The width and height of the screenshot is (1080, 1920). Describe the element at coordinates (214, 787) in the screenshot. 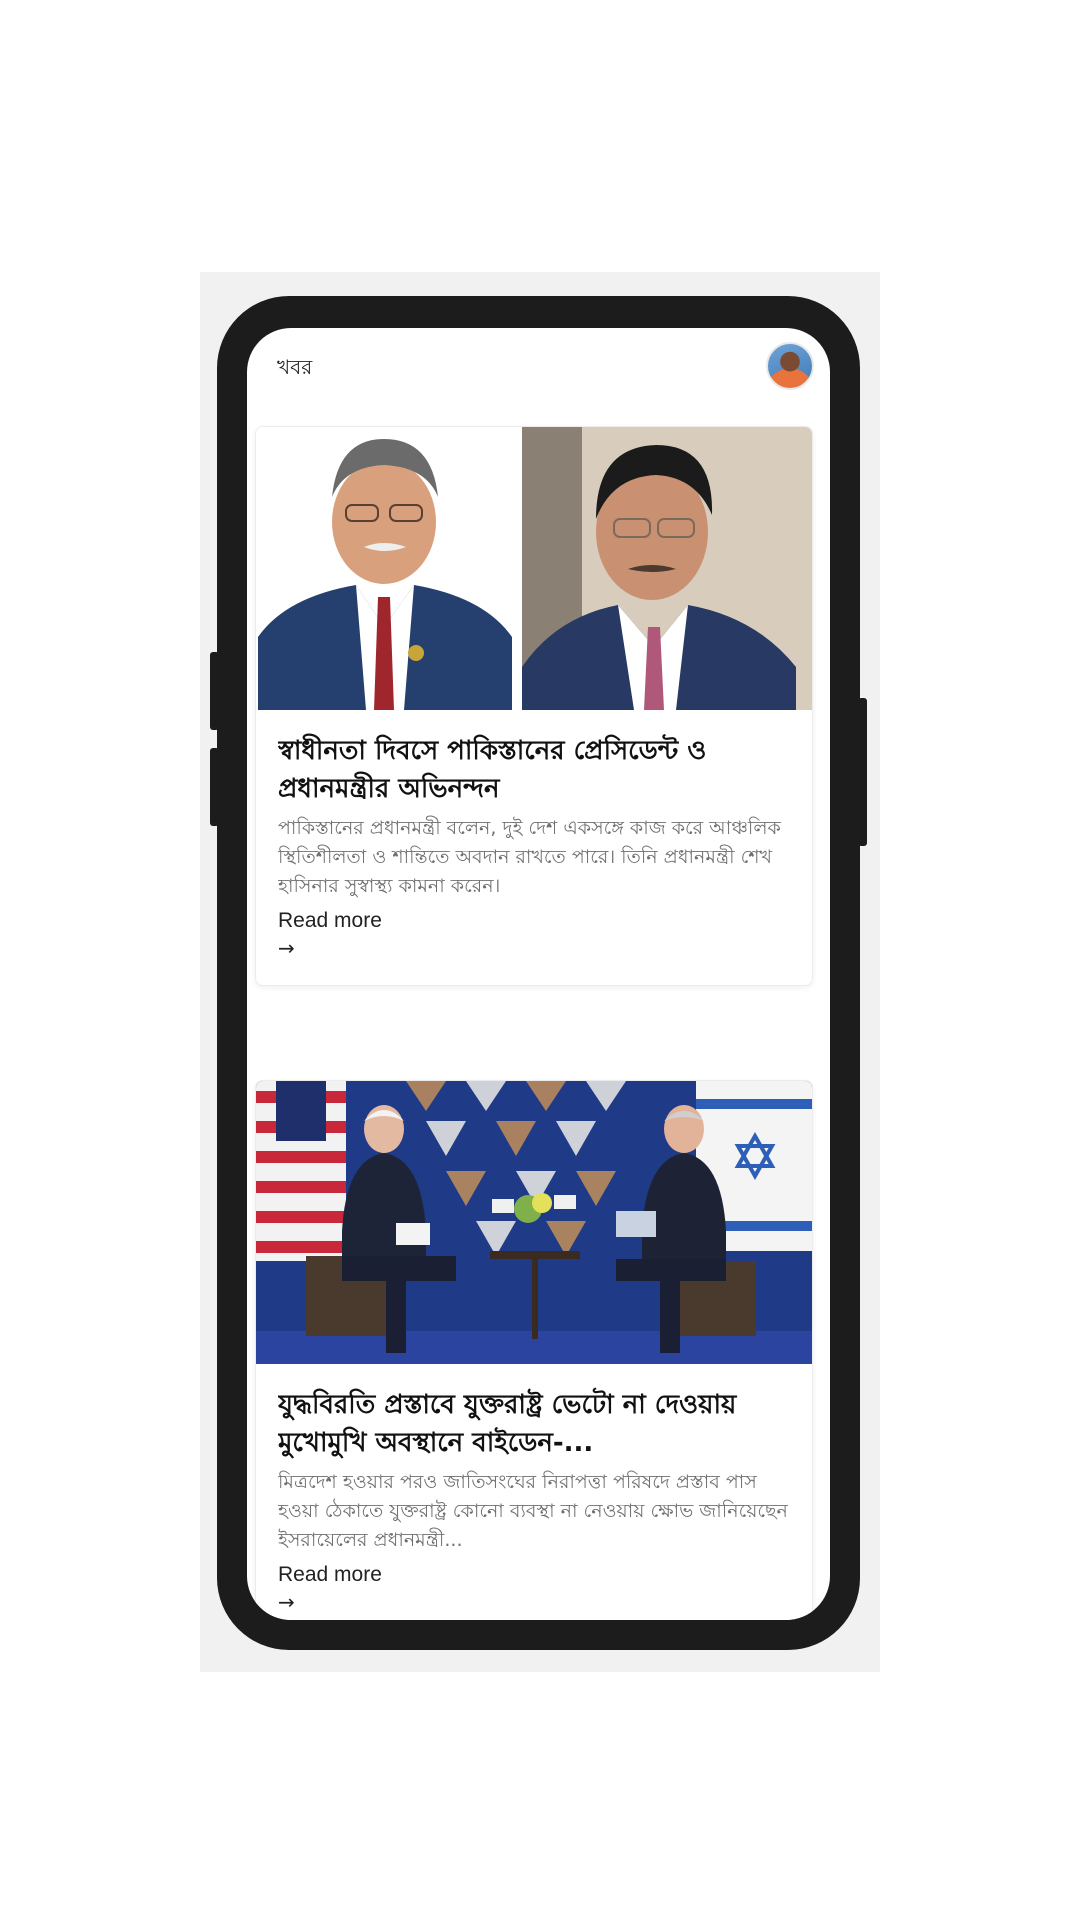

I see `volume-down-button` at that location.